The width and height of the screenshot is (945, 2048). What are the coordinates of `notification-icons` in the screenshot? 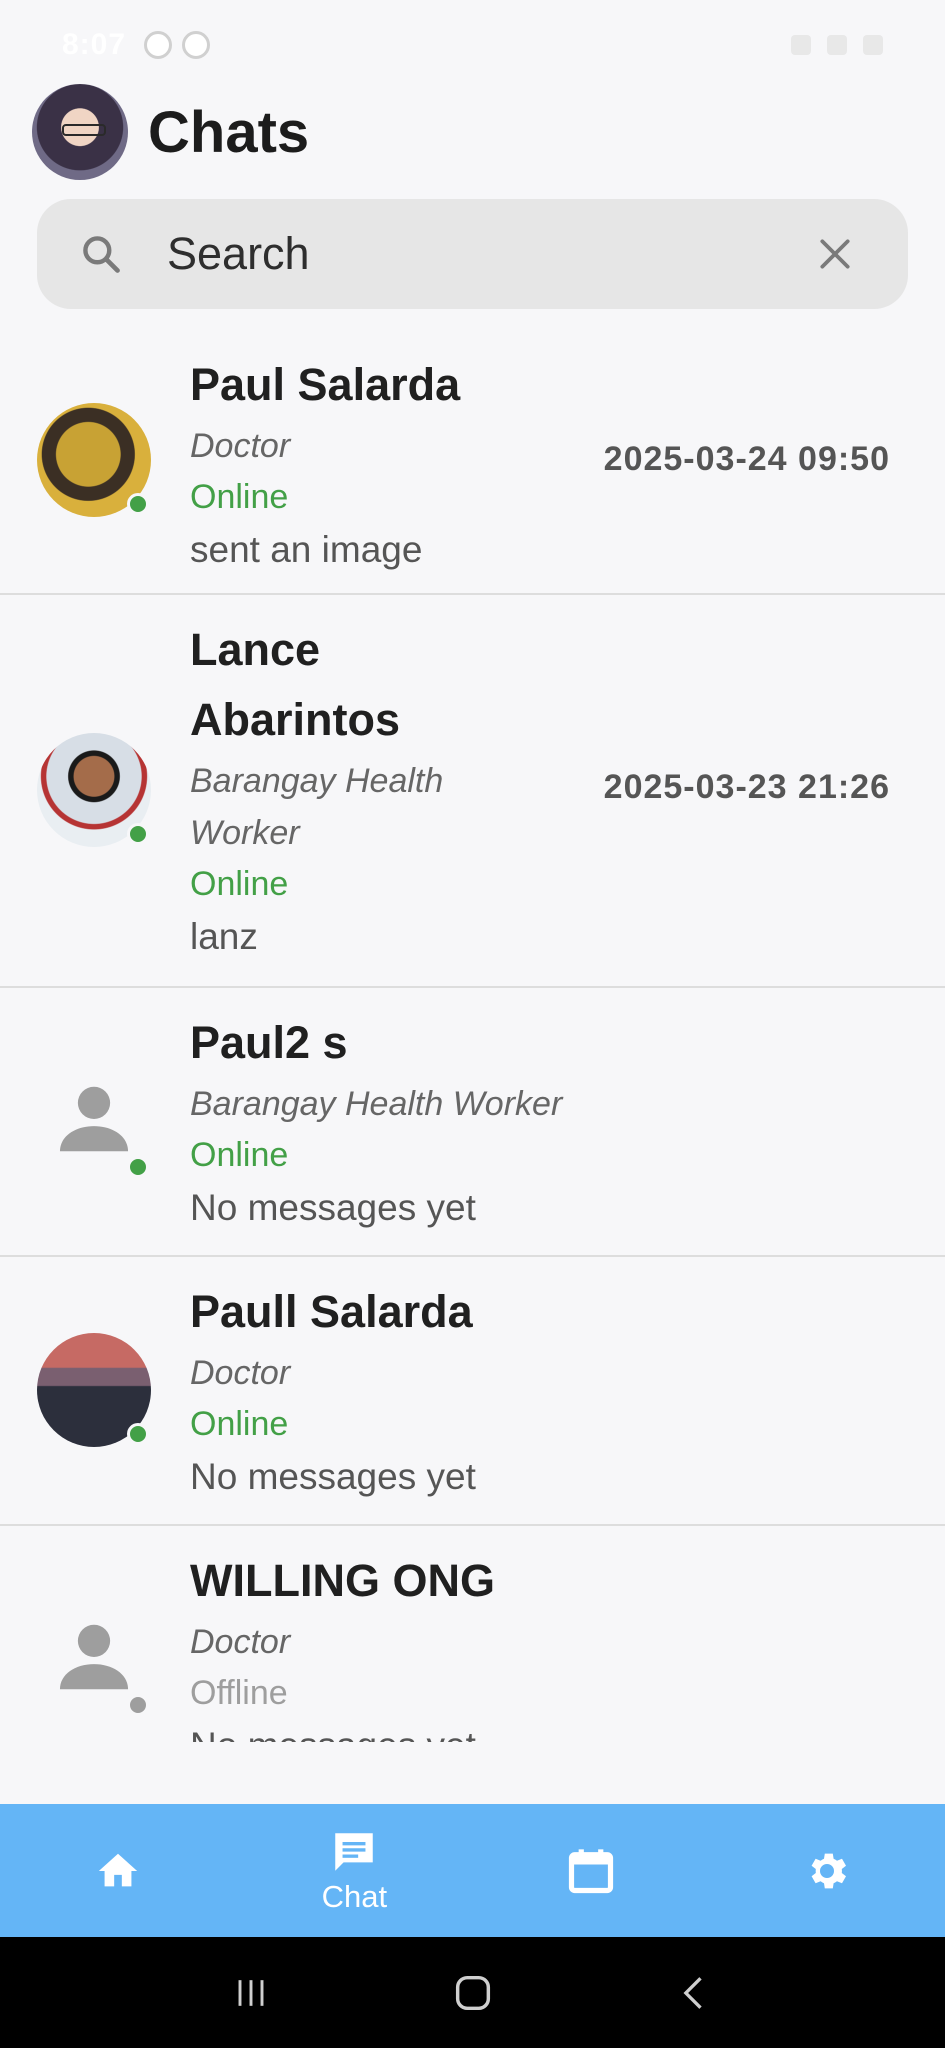 It's located at (177, 45).